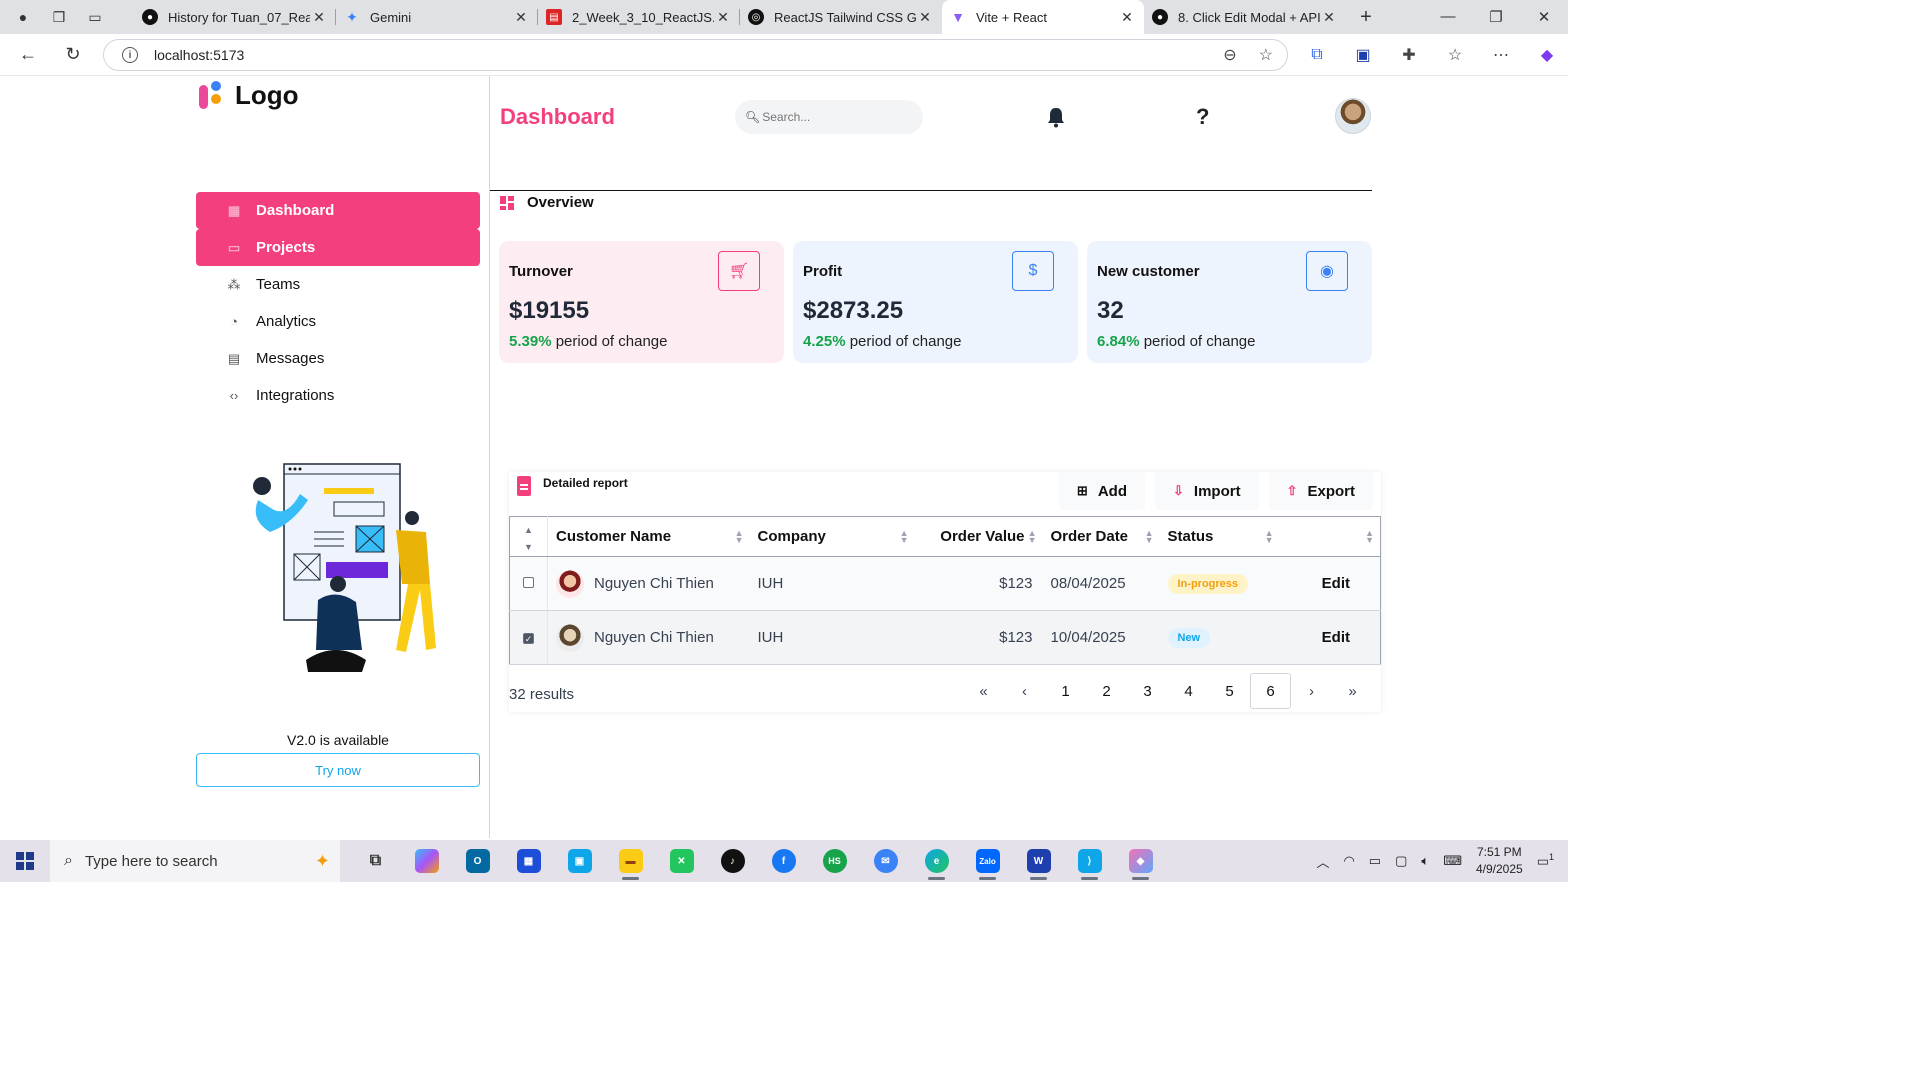  What do you see at coordinates (1101, 491) in the screenshot?
I see `add-button: ⊞ Add` at bounding box center [1101, 491].